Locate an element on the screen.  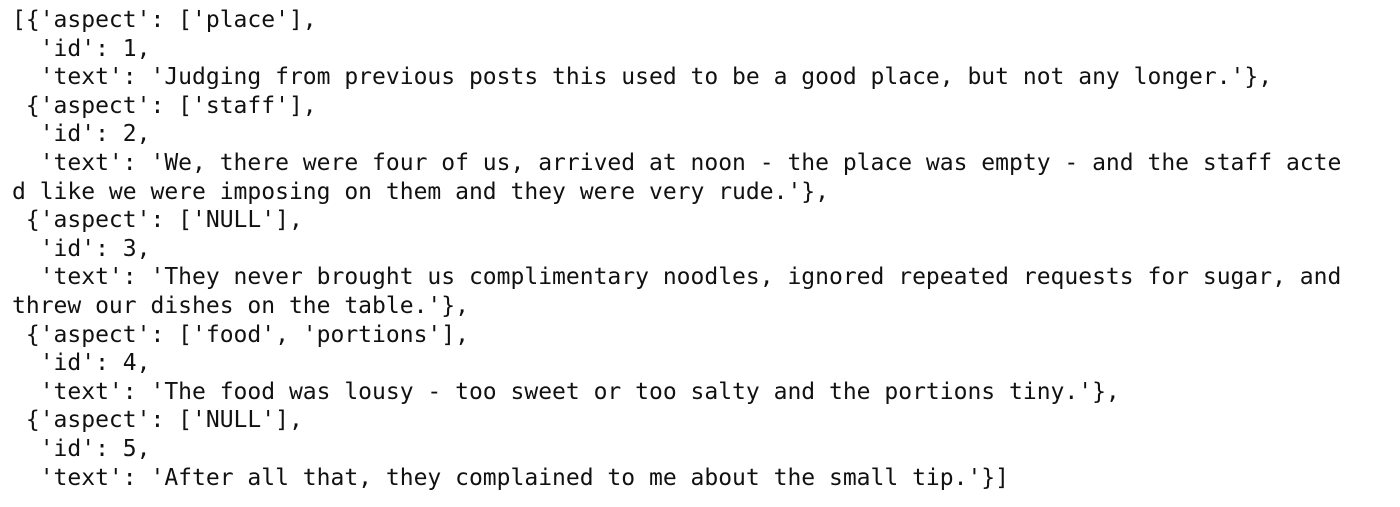
output-line: {'aspect': ['food', 'portions'], is located at coordinates (240, 334).